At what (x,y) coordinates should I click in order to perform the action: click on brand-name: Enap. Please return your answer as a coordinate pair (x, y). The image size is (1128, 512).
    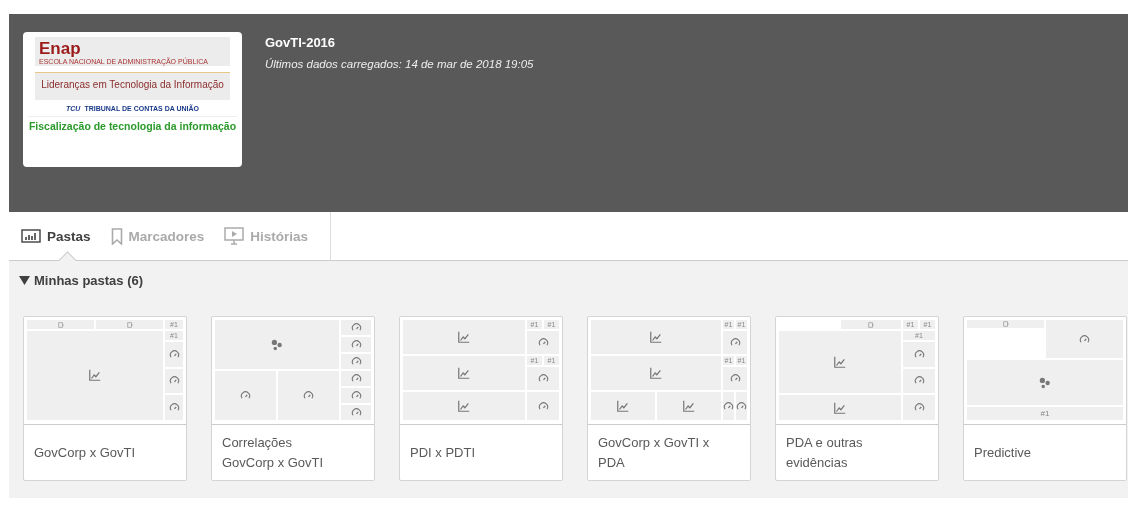
    Looking at the image, I should click on (60, 48).